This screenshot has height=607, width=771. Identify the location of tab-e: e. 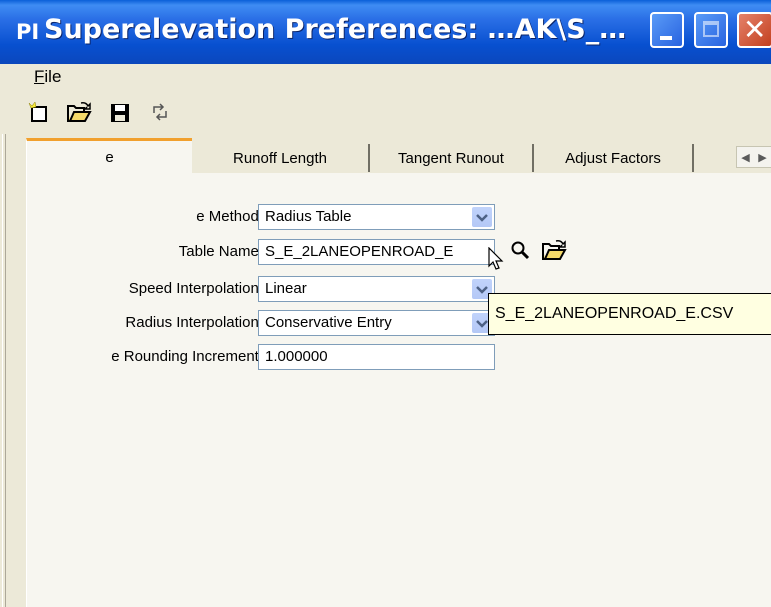
(109, 156).